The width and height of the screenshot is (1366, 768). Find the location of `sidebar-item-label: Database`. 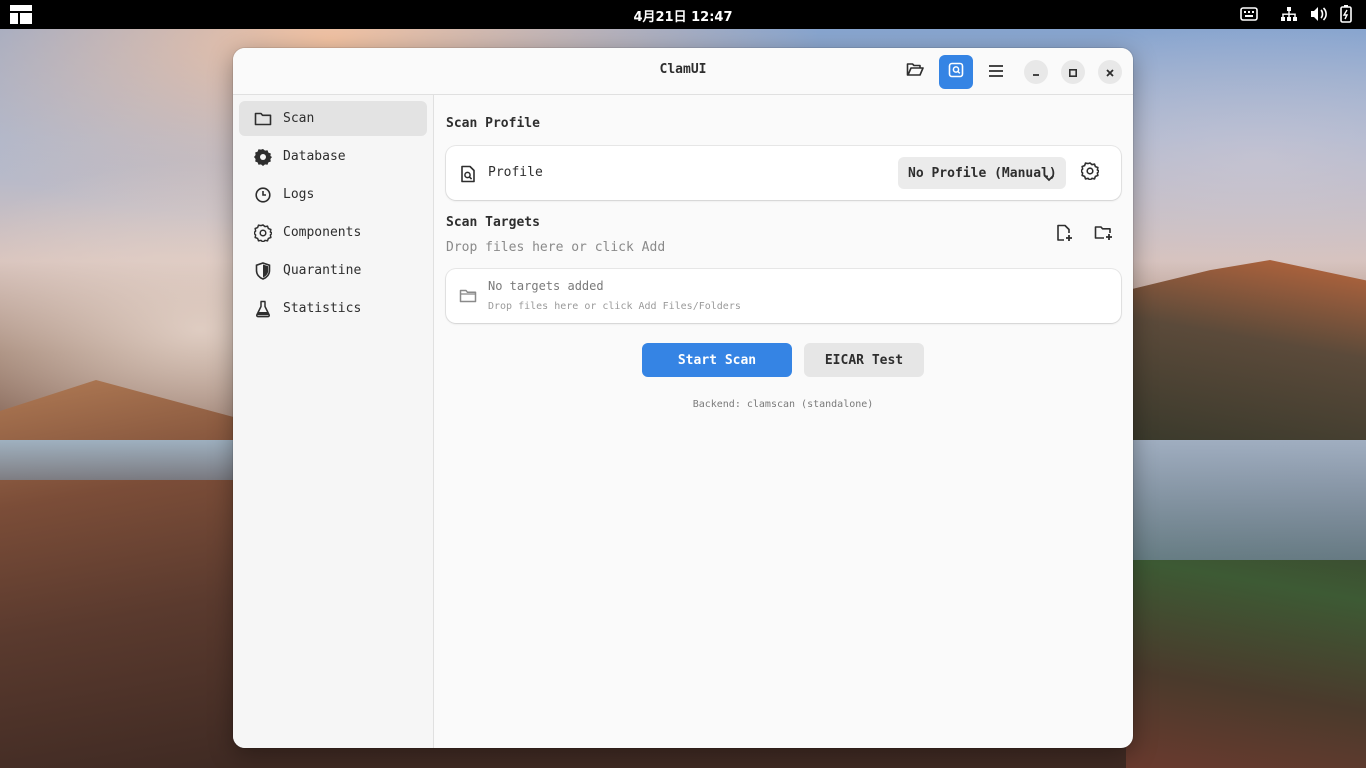

sidebar-item-label: Database is located at coordinates (314, 156).